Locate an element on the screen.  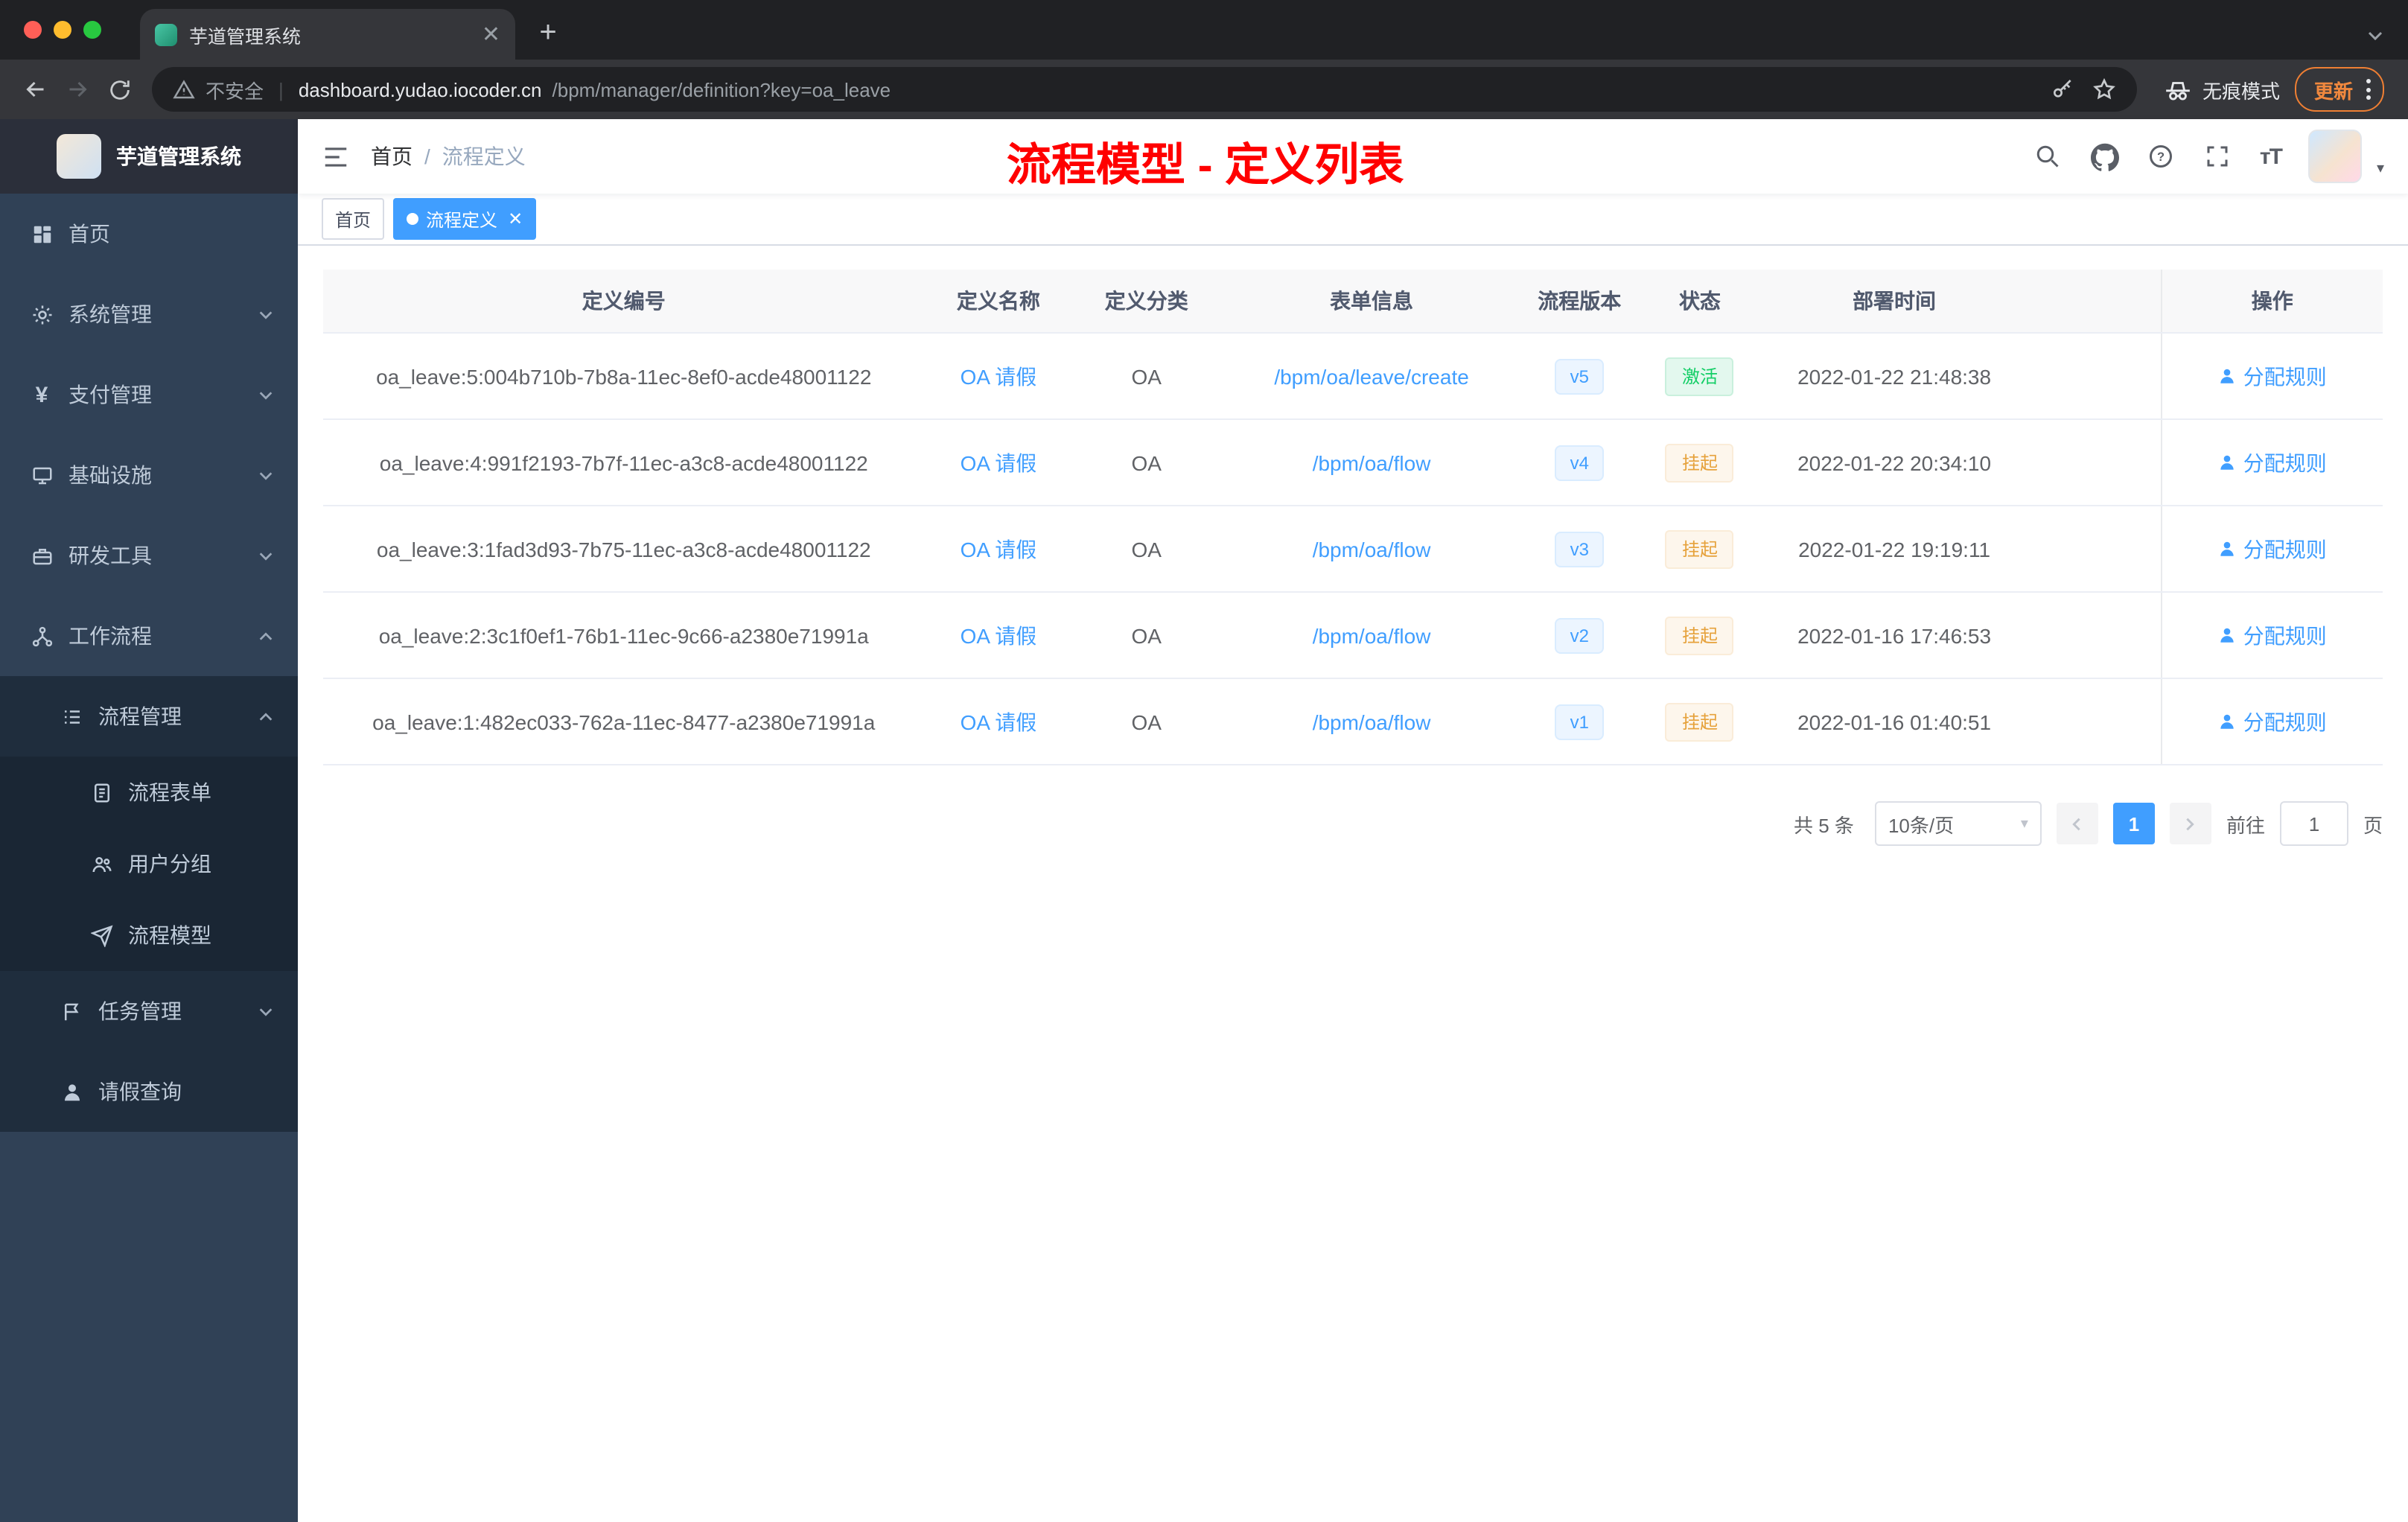
traffic-lights is located at coordinates (61, 30).